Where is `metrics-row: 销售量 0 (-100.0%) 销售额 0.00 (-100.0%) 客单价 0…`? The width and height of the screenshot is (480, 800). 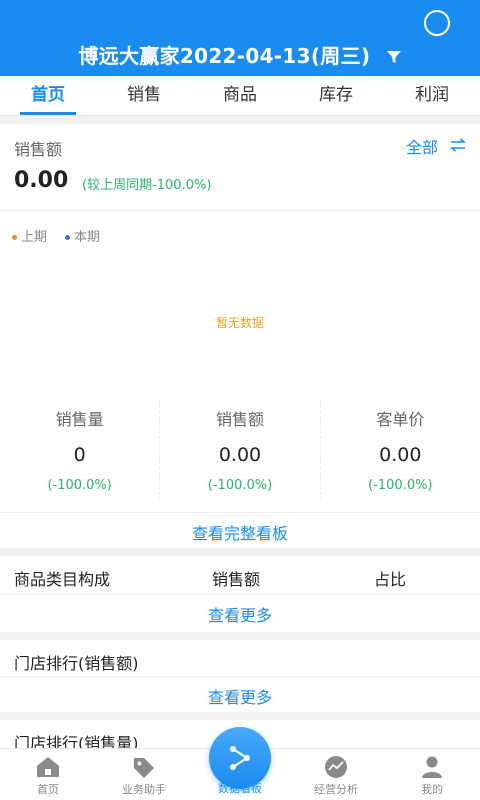
metrics-row: 销售量 0 (-100.0%) 销售额 0.00 (-100.0%) 客单价 0… is located at coordinates (240, 450).